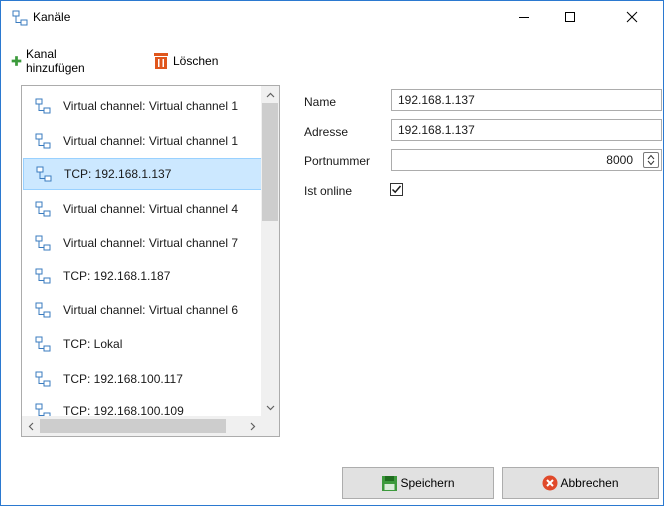 This screenshot has height=506, width=664. What do you see at coordinates (123, 379) in the screenshot?
I see `list-item-label: TCP: 192.168.100.117` at bounding box center [123, 379].